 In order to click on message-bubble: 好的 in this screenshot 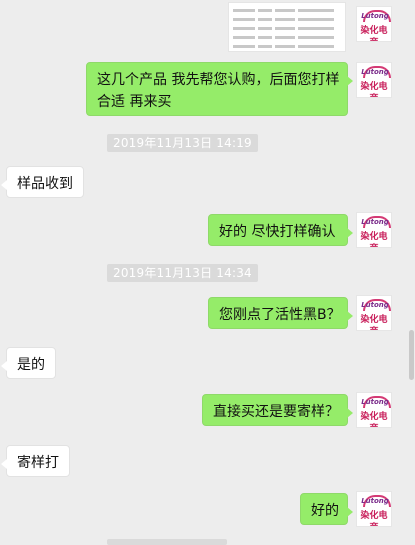, I will do `click(326, 509)`.